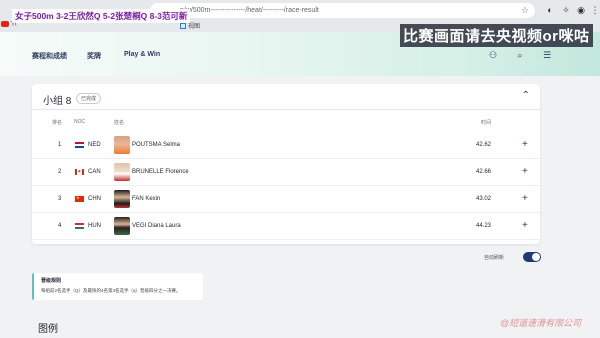 The width and height of the screenshot is (600, 338). I want to click on time: 42.62, so click(484, 145).